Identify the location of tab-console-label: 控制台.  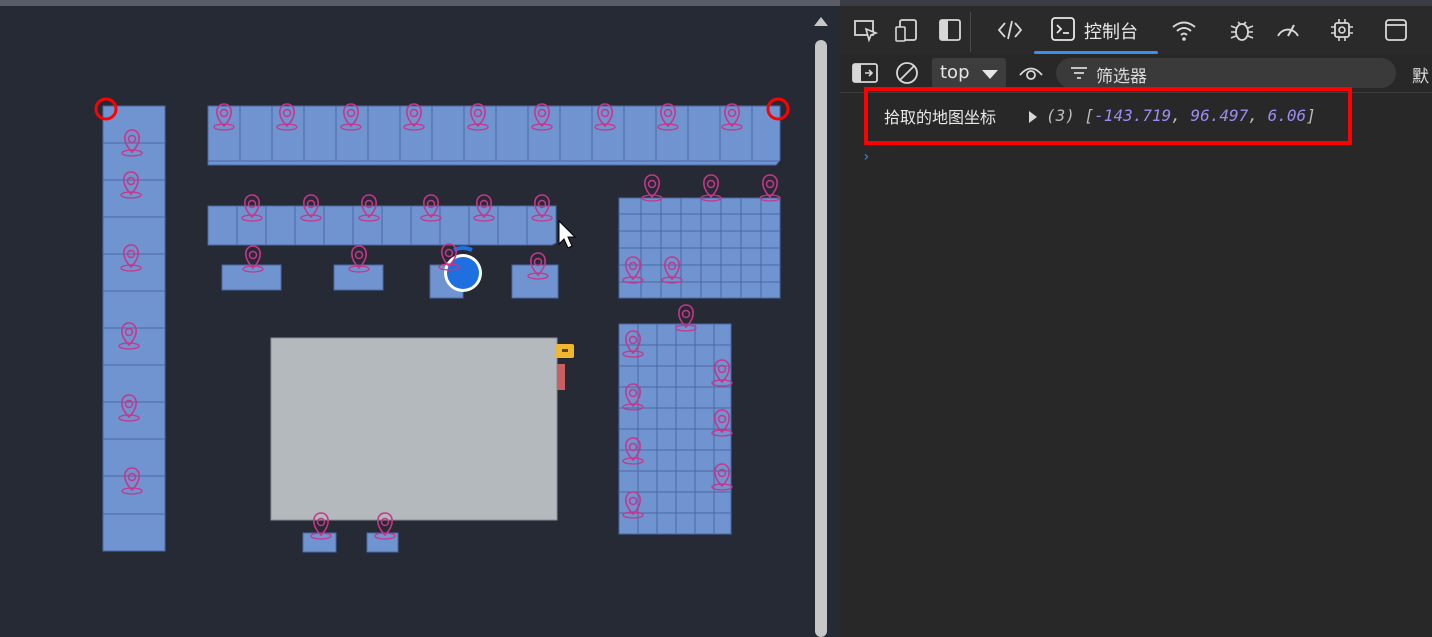
(1111, 32).